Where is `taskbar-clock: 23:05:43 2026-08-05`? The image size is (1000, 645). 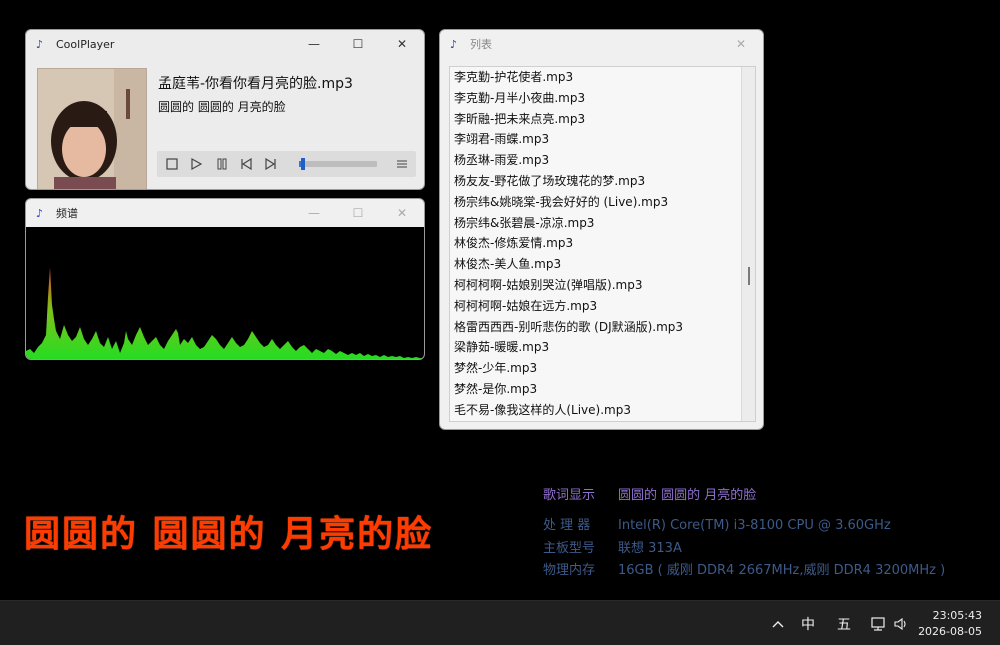 taskbar-clock: 23:05:43 2026-08-05 is located at coordinates (950, 624).